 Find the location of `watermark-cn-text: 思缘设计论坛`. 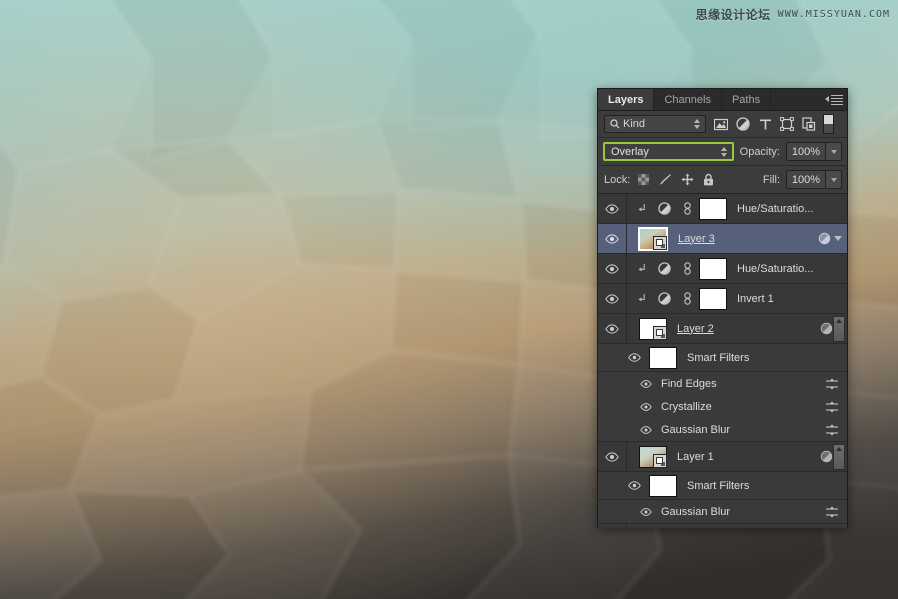

watermark-cn-text: 思缘设计论坛 is located at coordinates (733, 15).